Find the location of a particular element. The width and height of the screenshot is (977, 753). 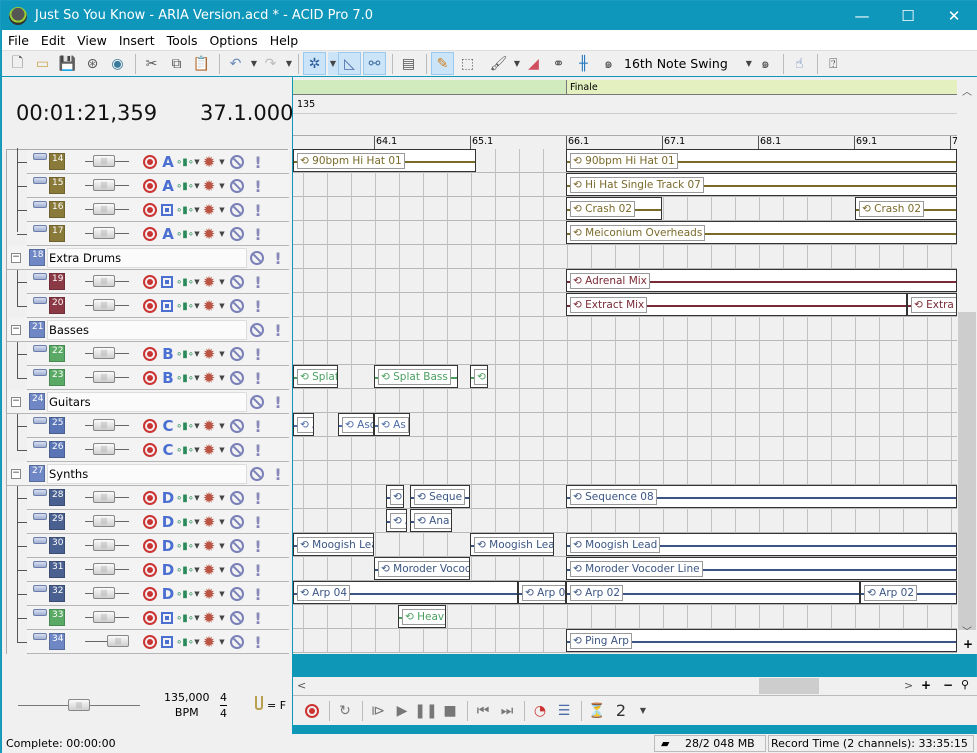

redo-icon: ↷ is located at coordinates (270, 63).